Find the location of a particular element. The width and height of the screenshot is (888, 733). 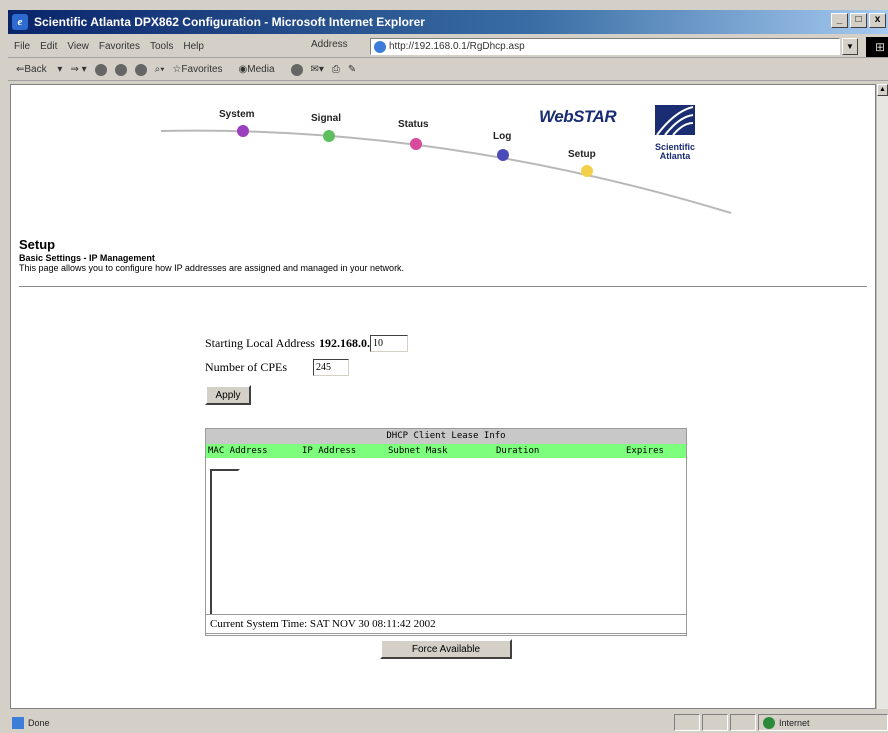

media-label: Media is located at coordinates (261, 69).